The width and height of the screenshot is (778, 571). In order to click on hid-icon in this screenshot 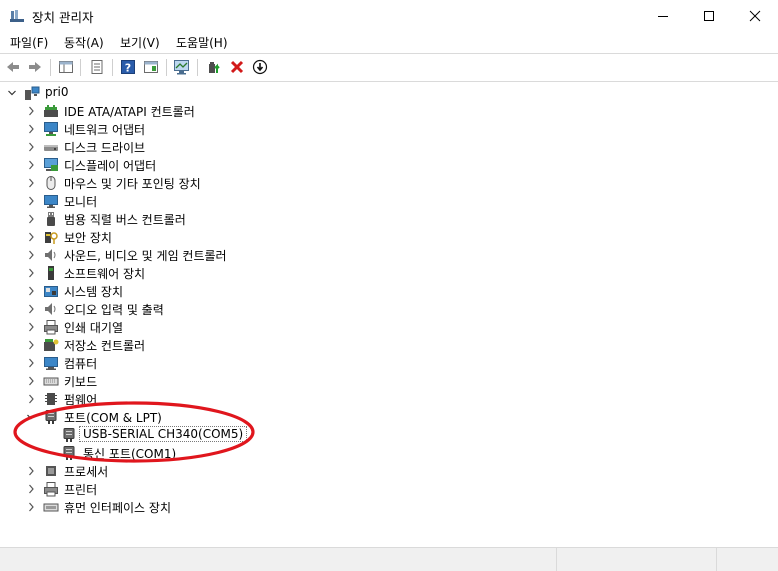, I will do `click(51, 507)`.